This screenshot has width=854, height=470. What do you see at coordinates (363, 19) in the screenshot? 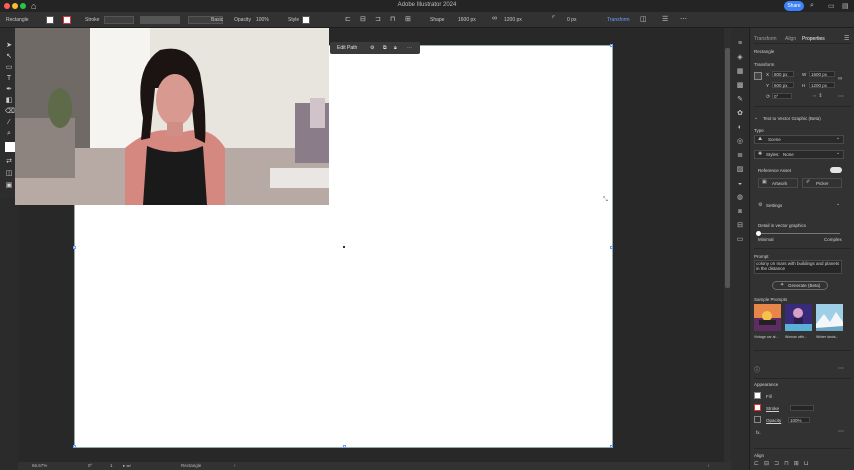
I see `align-center-icon: ⊟` at bounding box center [363, 19].